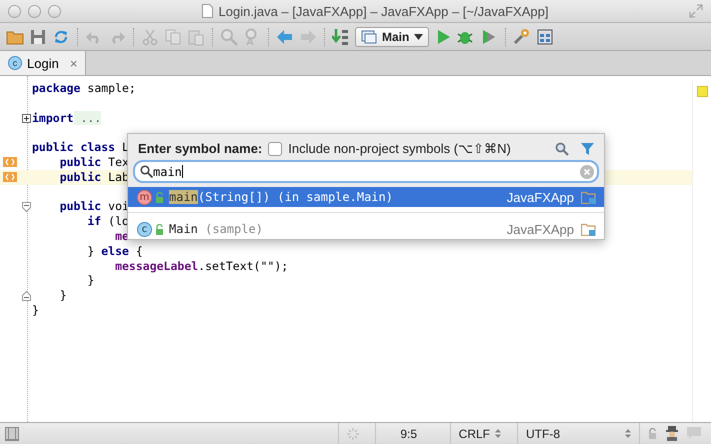  I want to click on collapse-fold-icon, so click(26, 207).